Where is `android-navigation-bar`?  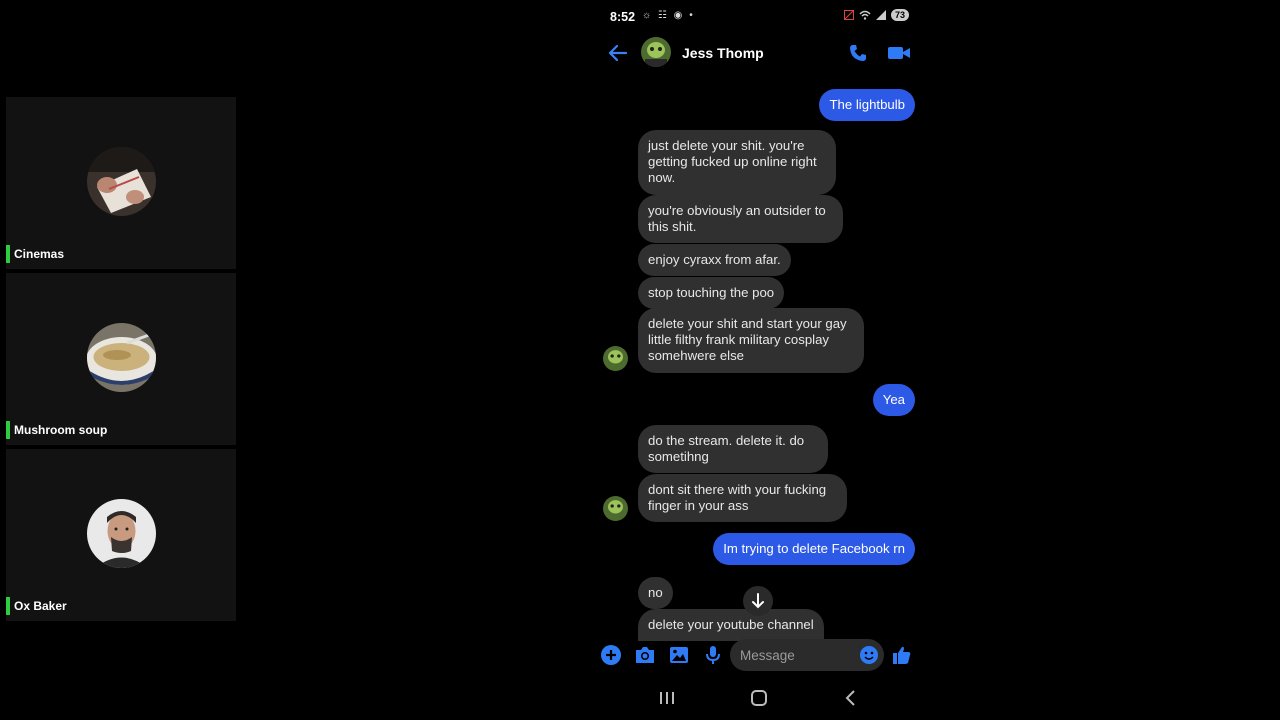
android-navigation-bar is located at coordinates (758, 698).